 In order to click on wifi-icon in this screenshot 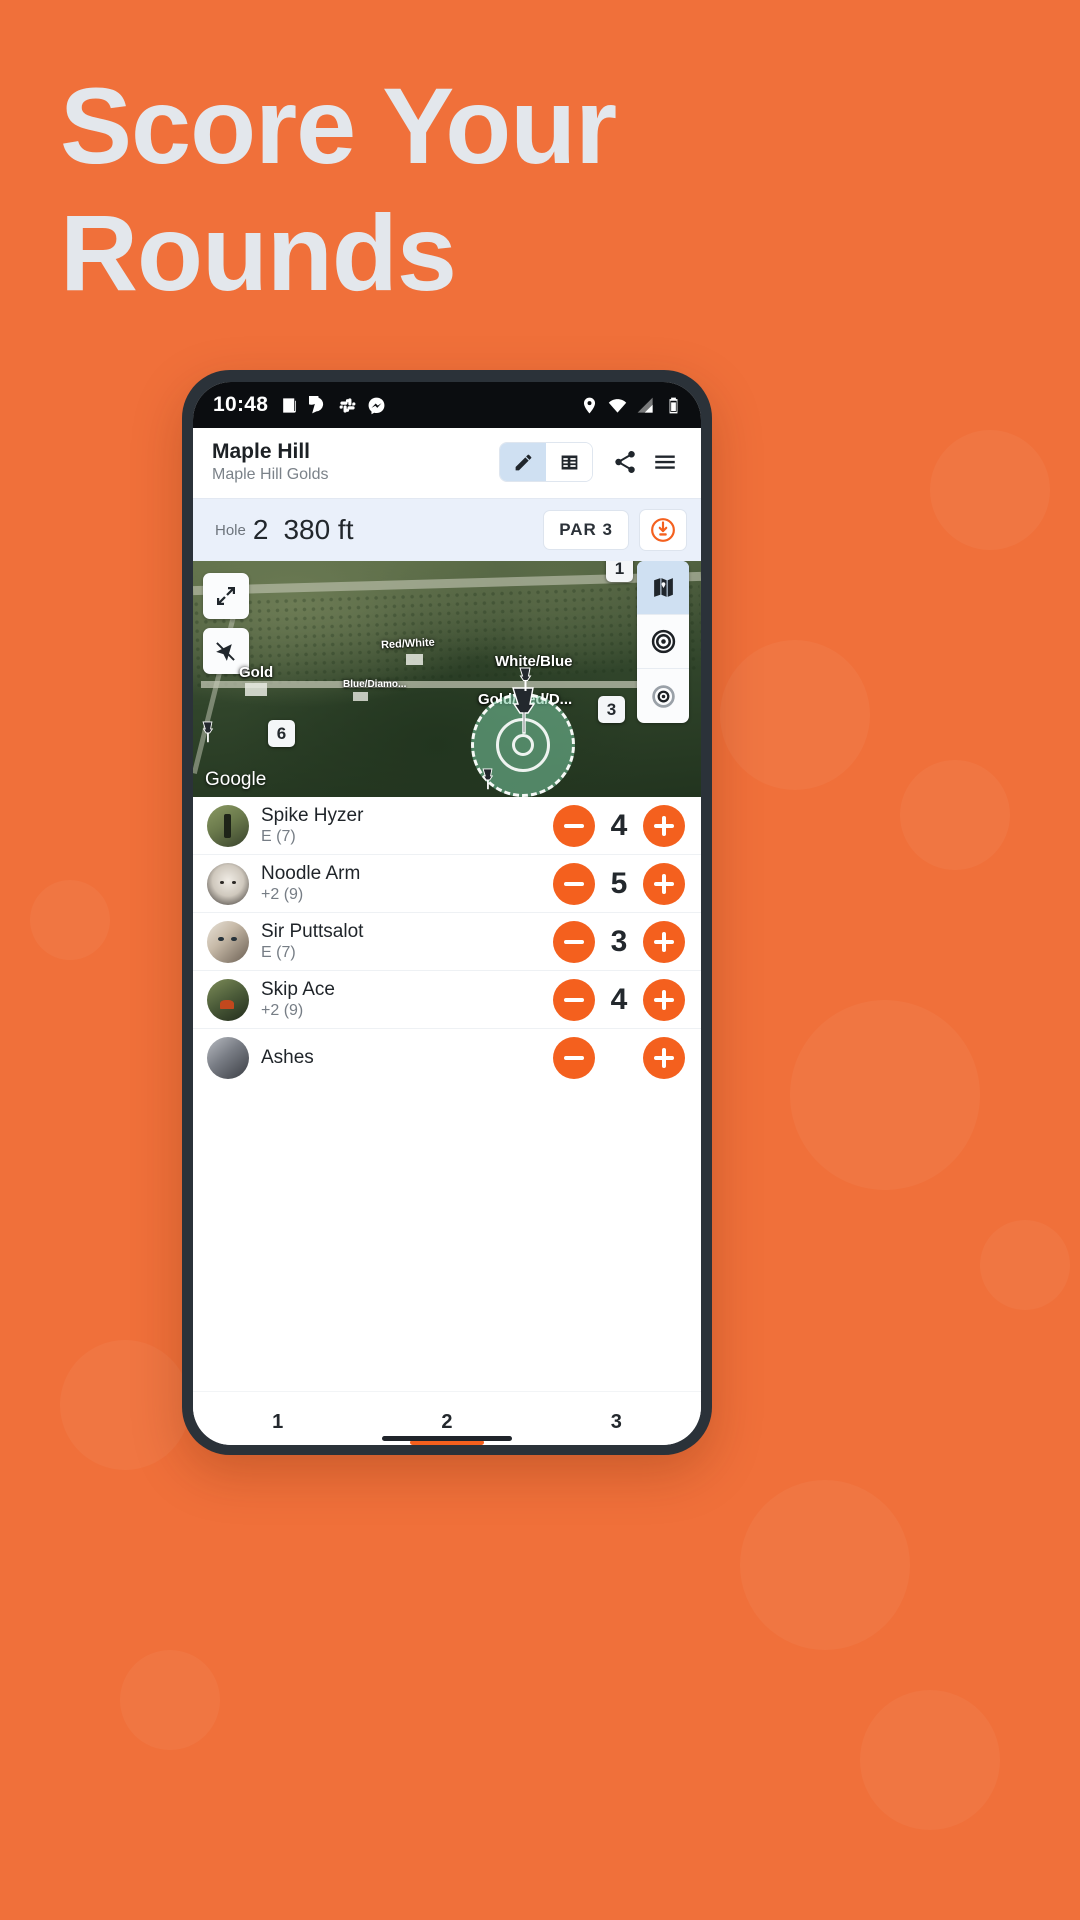, I will do `click(617, 405)`.